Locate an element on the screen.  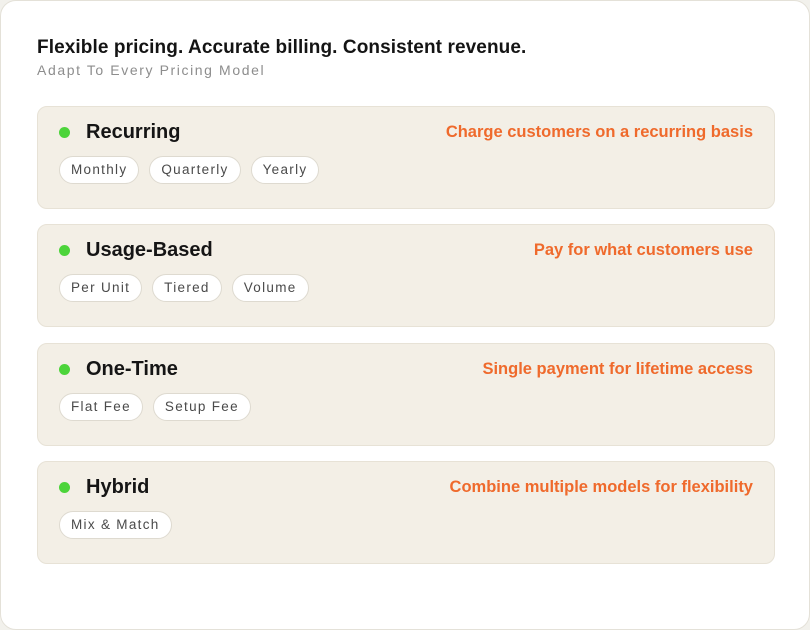
model-description: Pay for what customers use is located at coordinates (643, 250).